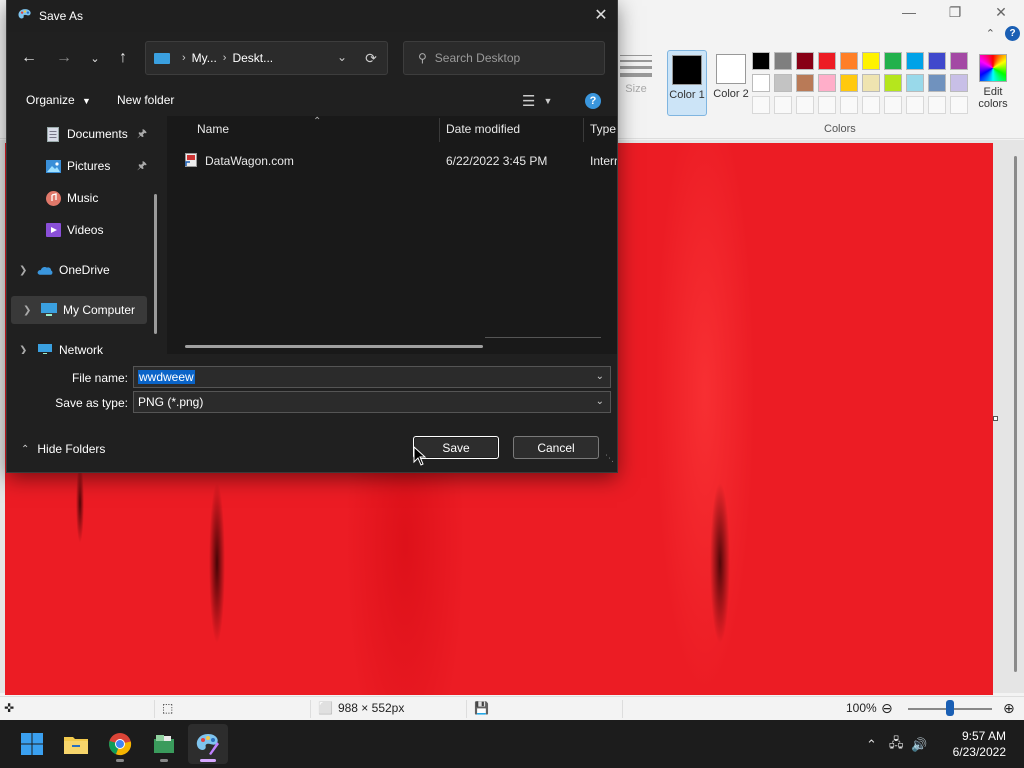  Describe the element at coordinates (86, 101) in the screenshot. I see `dropdown-caret-icon: ▼` at that location.